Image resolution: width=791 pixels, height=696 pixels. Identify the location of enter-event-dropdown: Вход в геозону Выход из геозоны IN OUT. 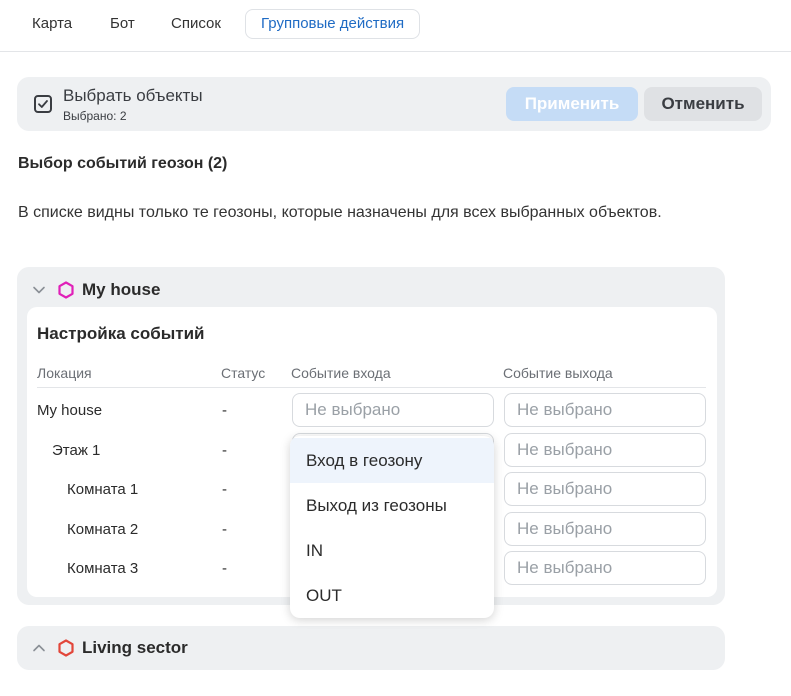
(392, 527).